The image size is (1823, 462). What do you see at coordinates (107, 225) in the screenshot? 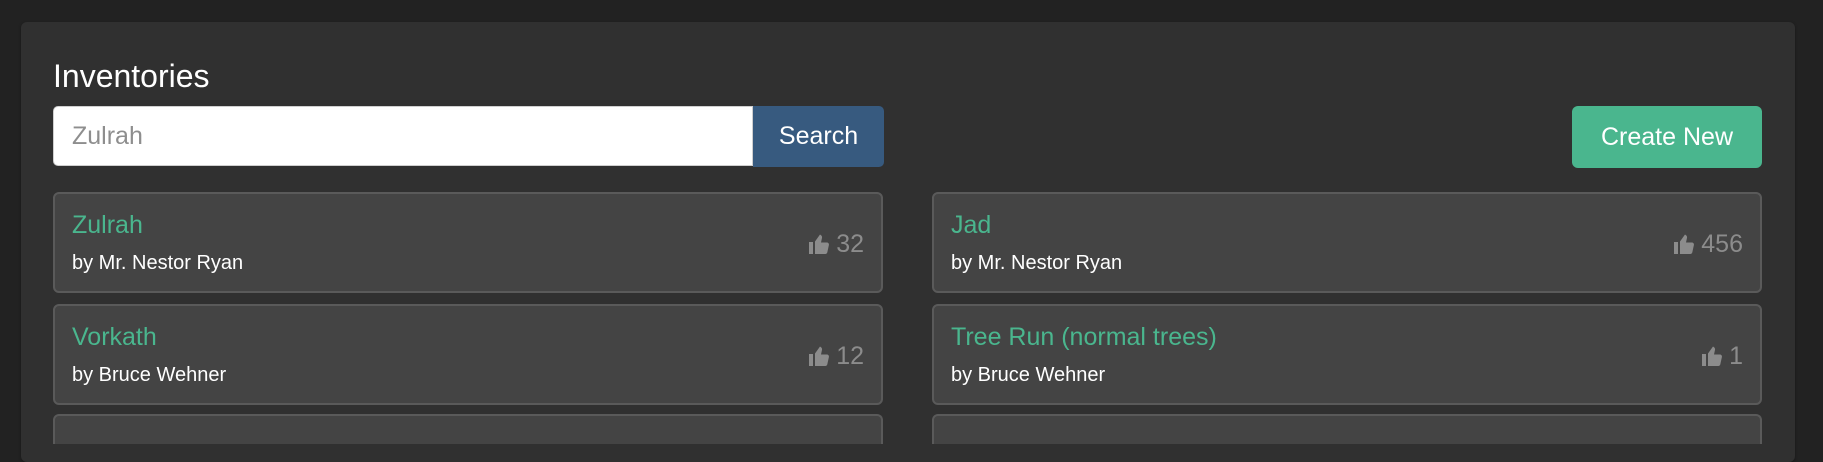
I see `inventory-title-link: Zulrah` at bounding box center [107, 225].